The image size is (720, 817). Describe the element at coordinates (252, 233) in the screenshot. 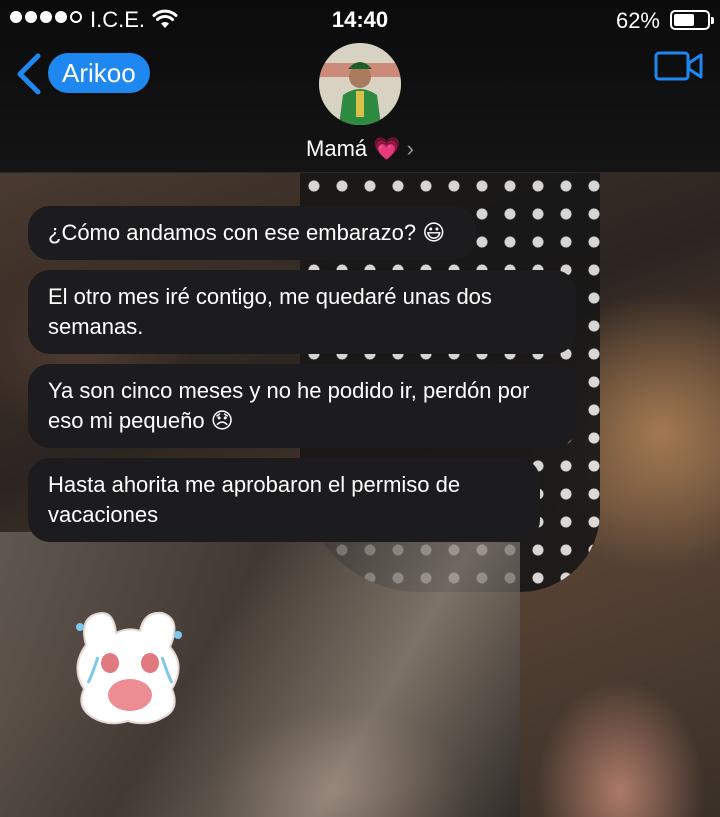

I see `message-bubble: ¿Cómo andamos con ese embarazo? 😃` at that location.